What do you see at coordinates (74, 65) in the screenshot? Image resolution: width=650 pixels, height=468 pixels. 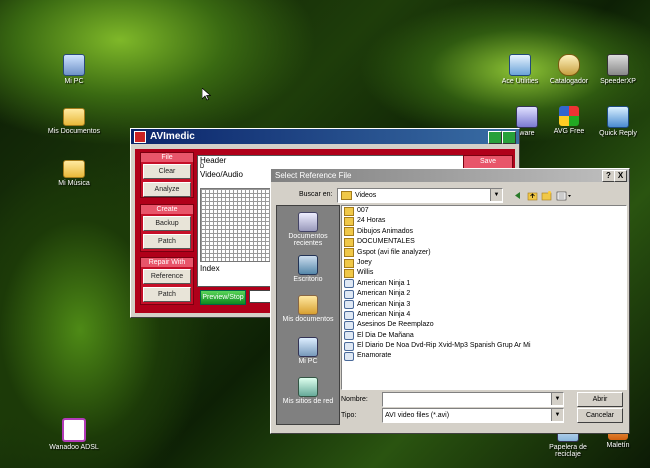 I see `computer-icon` at bounding box center [74, 65].